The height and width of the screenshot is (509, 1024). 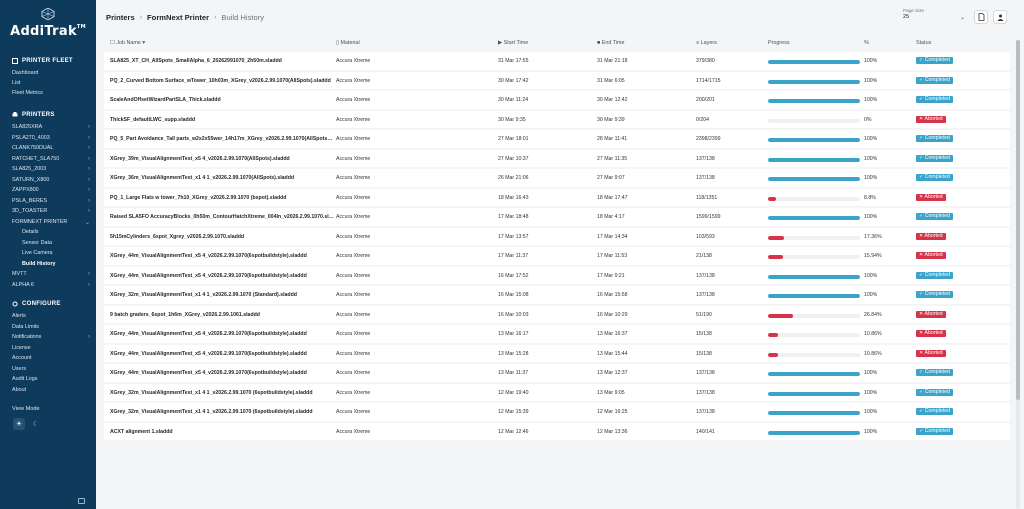 I want to click on col-layers: ≡ Layers, so click(x=706, y=43).